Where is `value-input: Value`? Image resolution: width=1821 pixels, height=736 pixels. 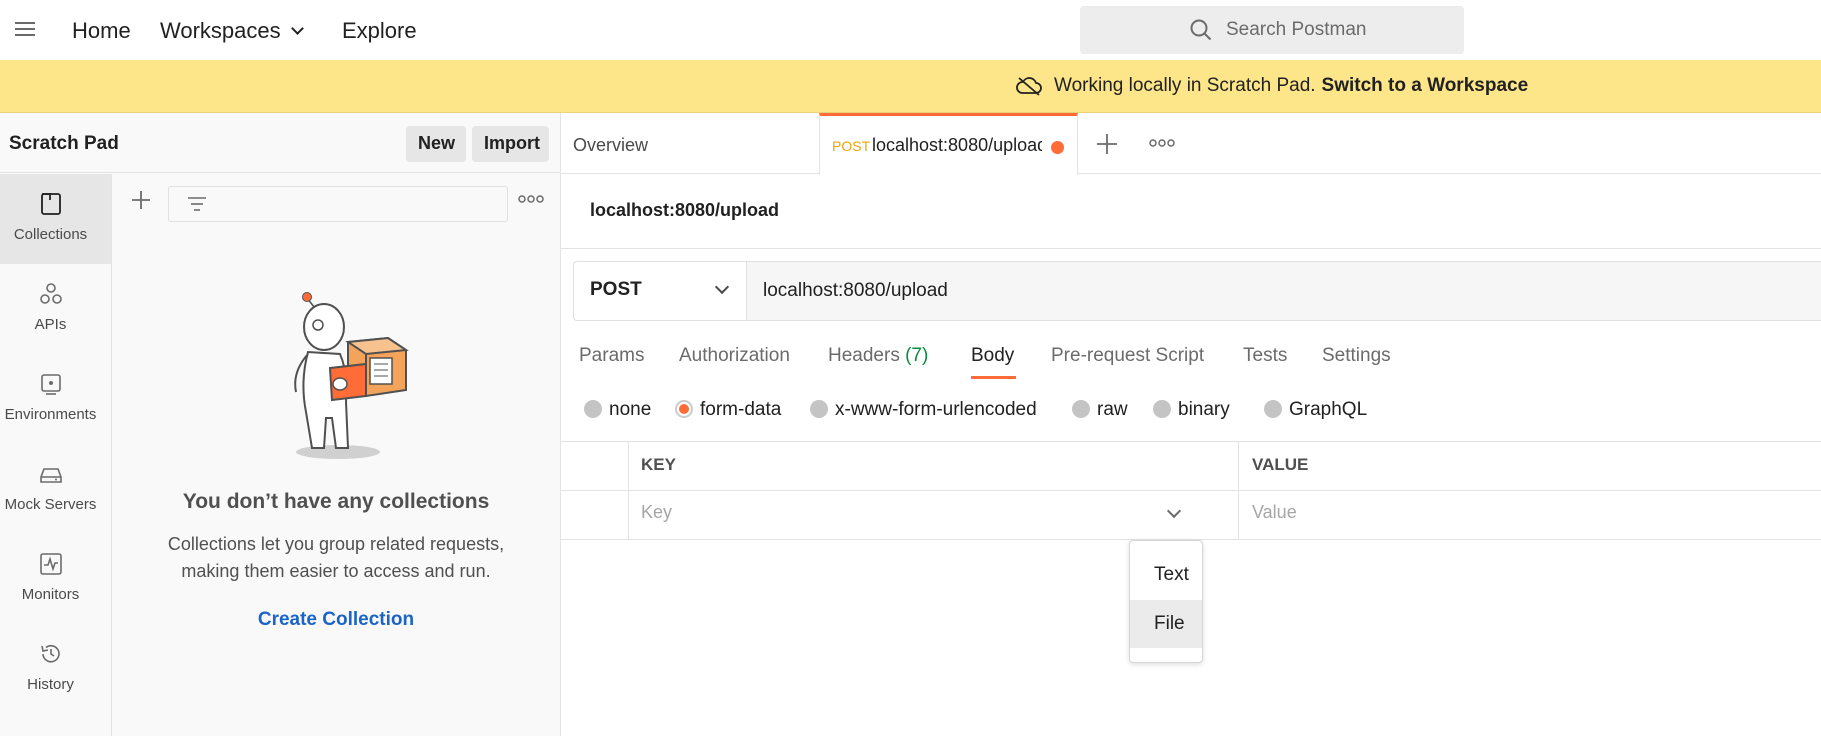
value-input: Value is located at coordinates (1274, 512).